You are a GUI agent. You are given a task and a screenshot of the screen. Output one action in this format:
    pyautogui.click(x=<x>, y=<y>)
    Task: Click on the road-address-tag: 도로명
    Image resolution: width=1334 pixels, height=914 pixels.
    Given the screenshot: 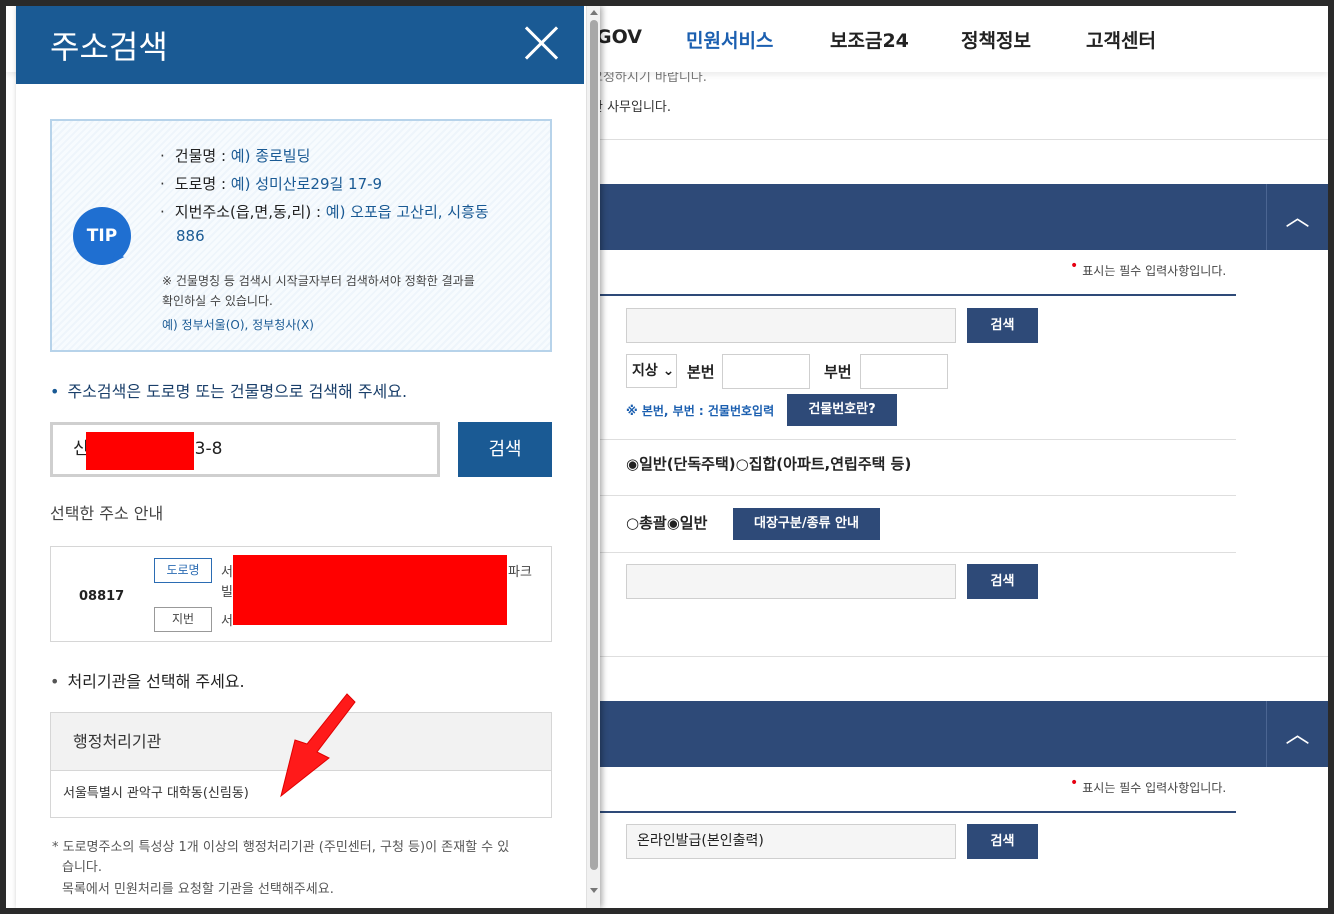 What is the action you would take?
    pyautogui.click(x=183, y=570)
    